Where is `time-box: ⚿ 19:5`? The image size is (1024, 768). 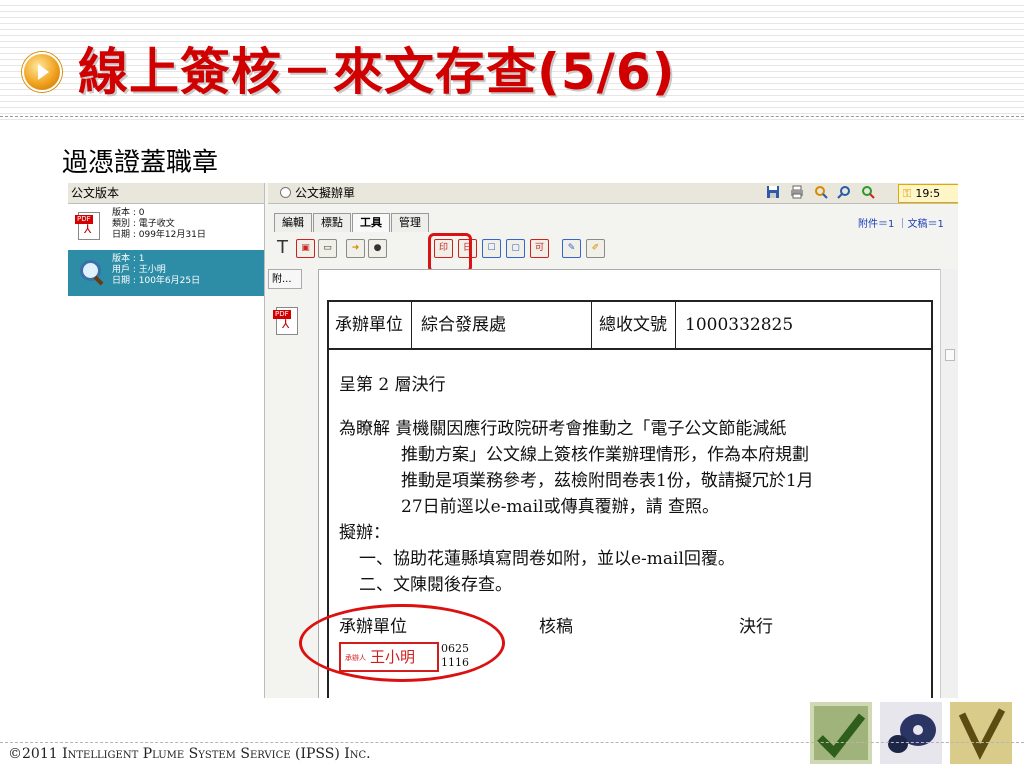 time-box: ⚿ 19:5 is located at coordinates (928, 193).